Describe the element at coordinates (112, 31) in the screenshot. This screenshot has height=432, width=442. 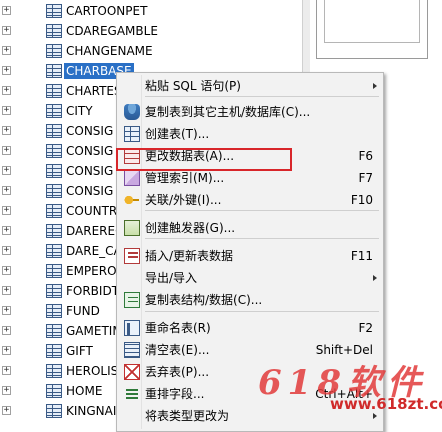
I see `tree-item-label: CDAREGAMBLE` at that location.